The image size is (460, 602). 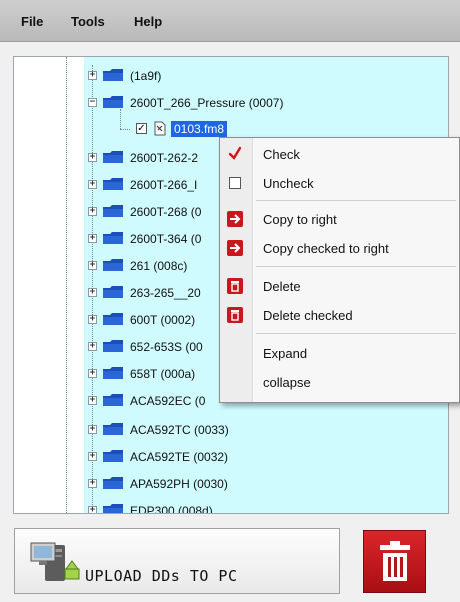 I want to click on menu-item-delete-checked: Delete checked, so click(x=339, y=315).